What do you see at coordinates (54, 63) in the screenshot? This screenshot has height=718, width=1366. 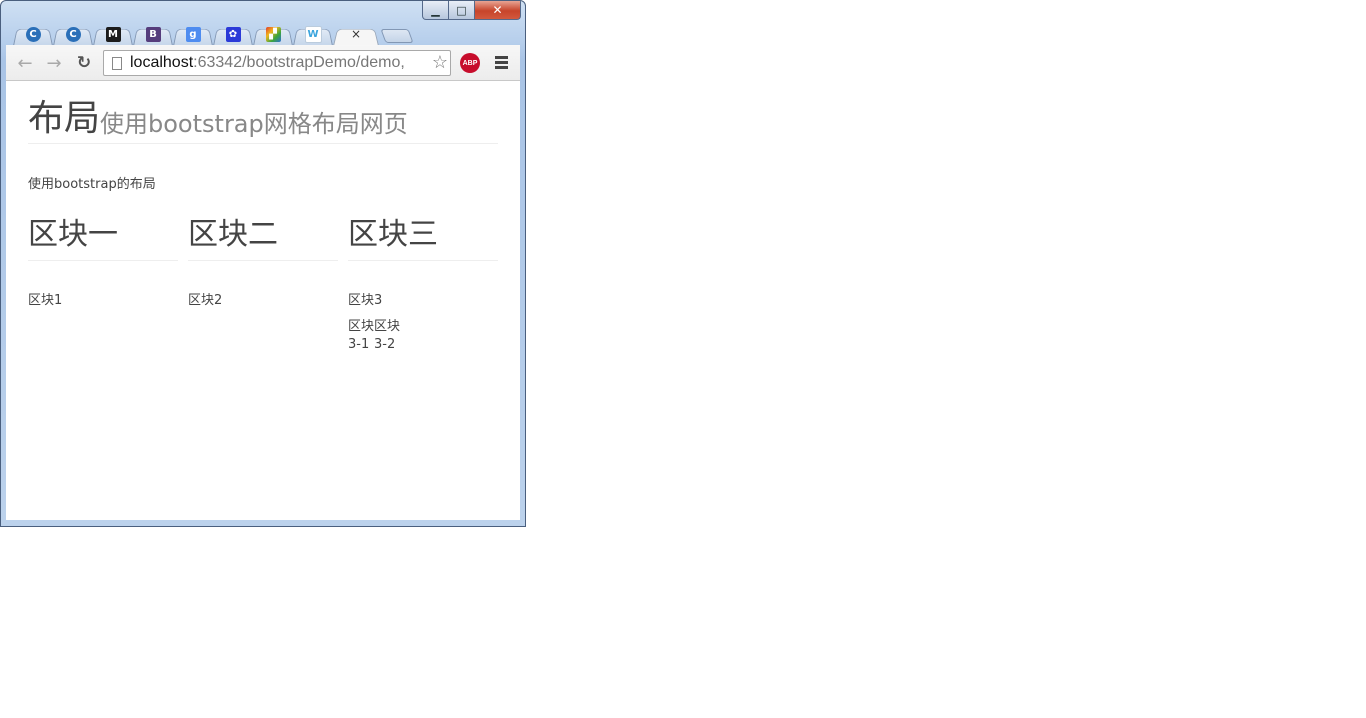 I see `forward-arrow-icon: →` at bounding box center [54, 63].